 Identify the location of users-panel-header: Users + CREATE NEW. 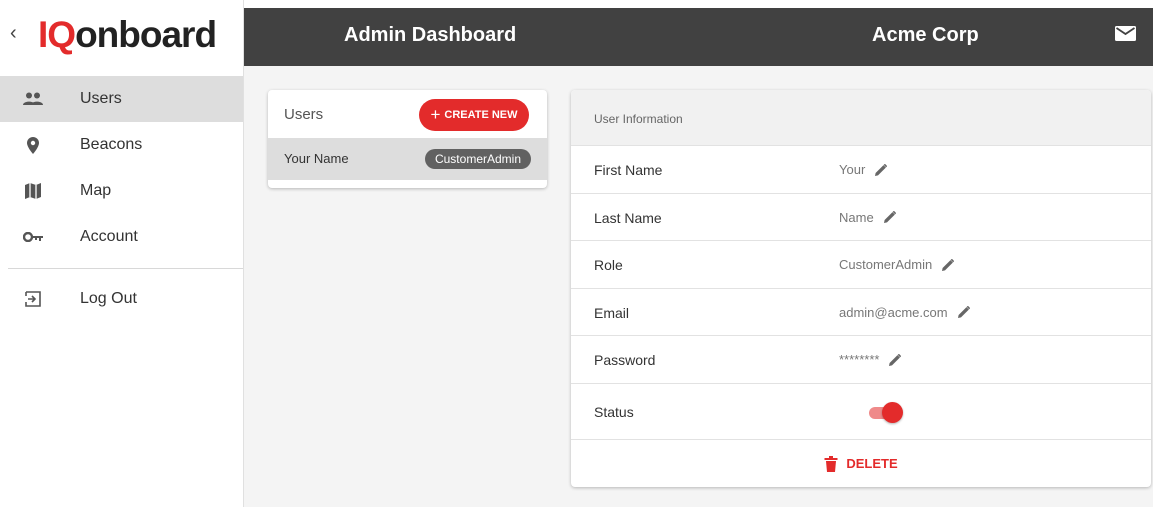
(407, 114).